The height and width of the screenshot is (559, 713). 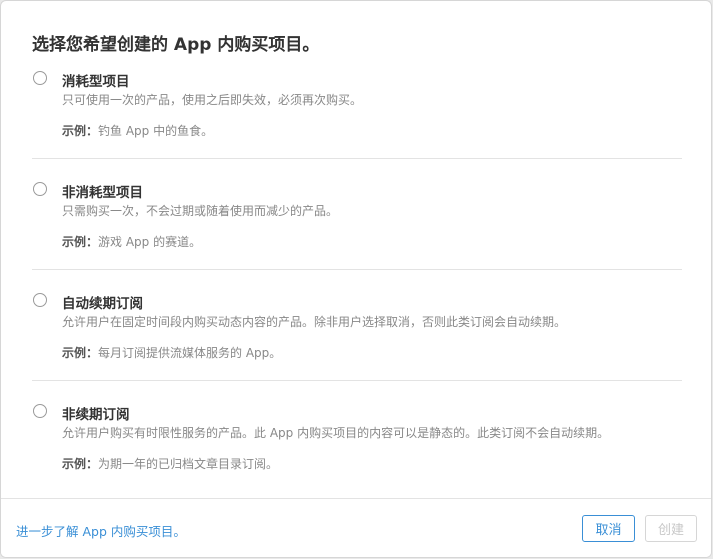 I want to click on example-text: 游戏 App 的赛道。, so click(x=150, y=242).